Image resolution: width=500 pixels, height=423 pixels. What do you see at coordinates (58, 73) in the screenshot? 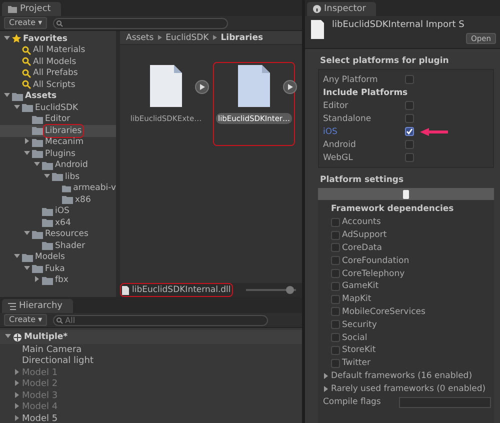
I see `tree-item: All Prefabs` at bounding box center [58, 73].